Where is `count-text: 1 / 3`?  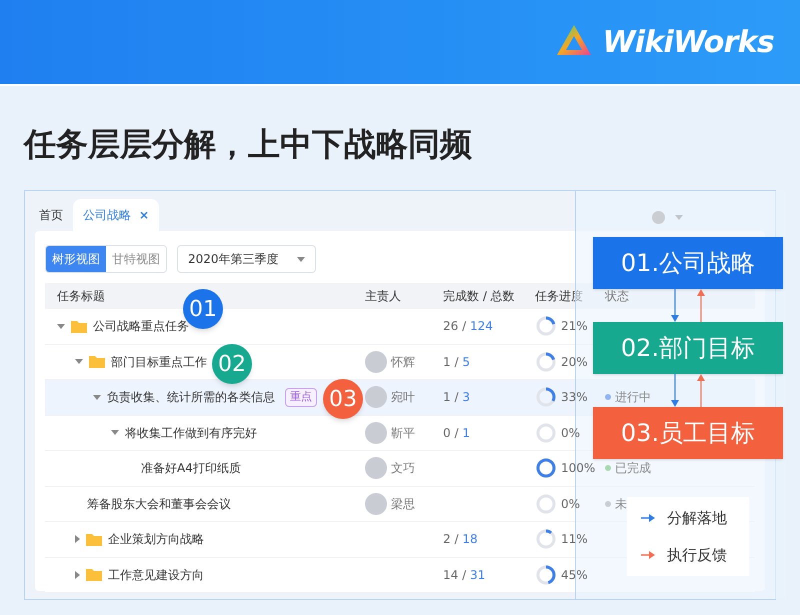 count-text: 1 / 3 is located at coordinates (456, 397).